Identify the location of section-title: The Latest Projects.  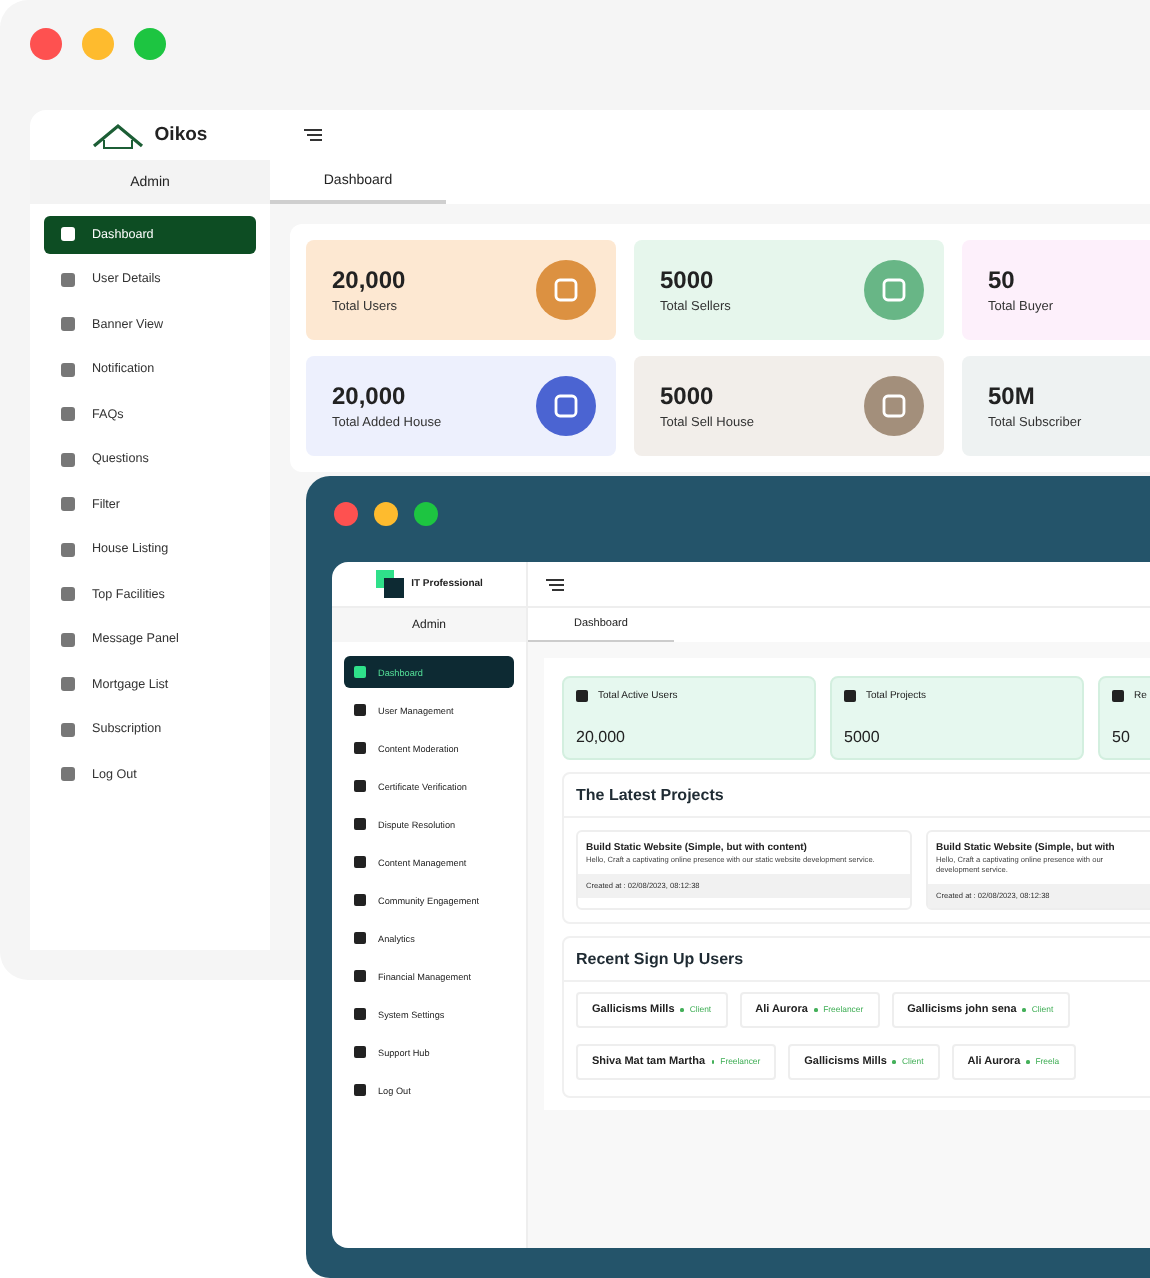
(857, 796).